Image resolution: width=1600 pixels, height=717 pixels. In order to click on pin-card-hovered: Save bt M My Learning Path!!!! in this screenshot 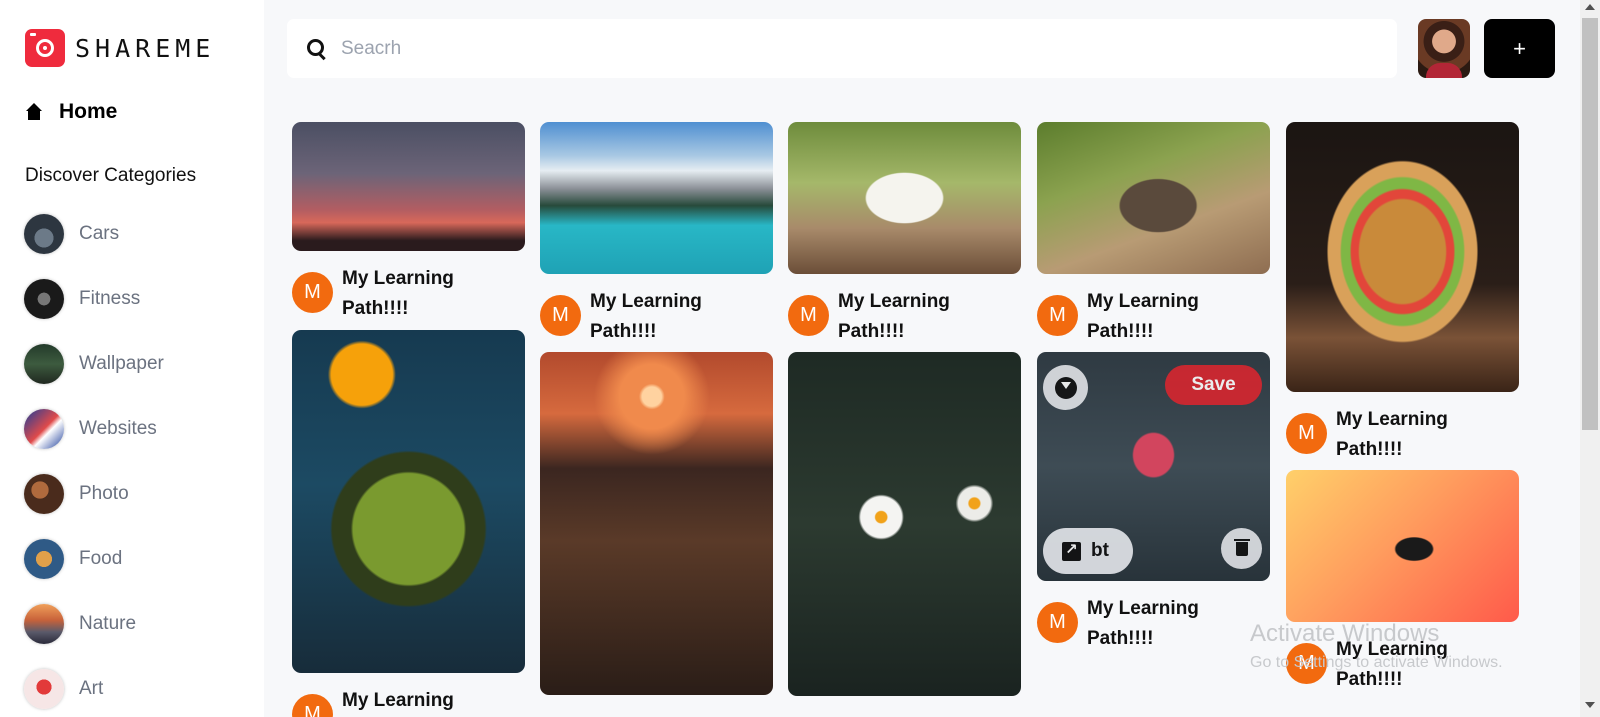, I will do `click(1153, 503)`.